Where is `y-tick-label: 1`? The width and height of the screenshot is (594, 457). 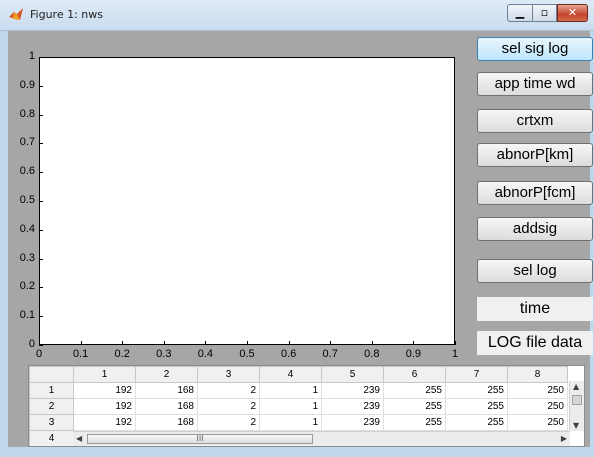
y-tick-label: 1 is located at coordinates (31, 56).